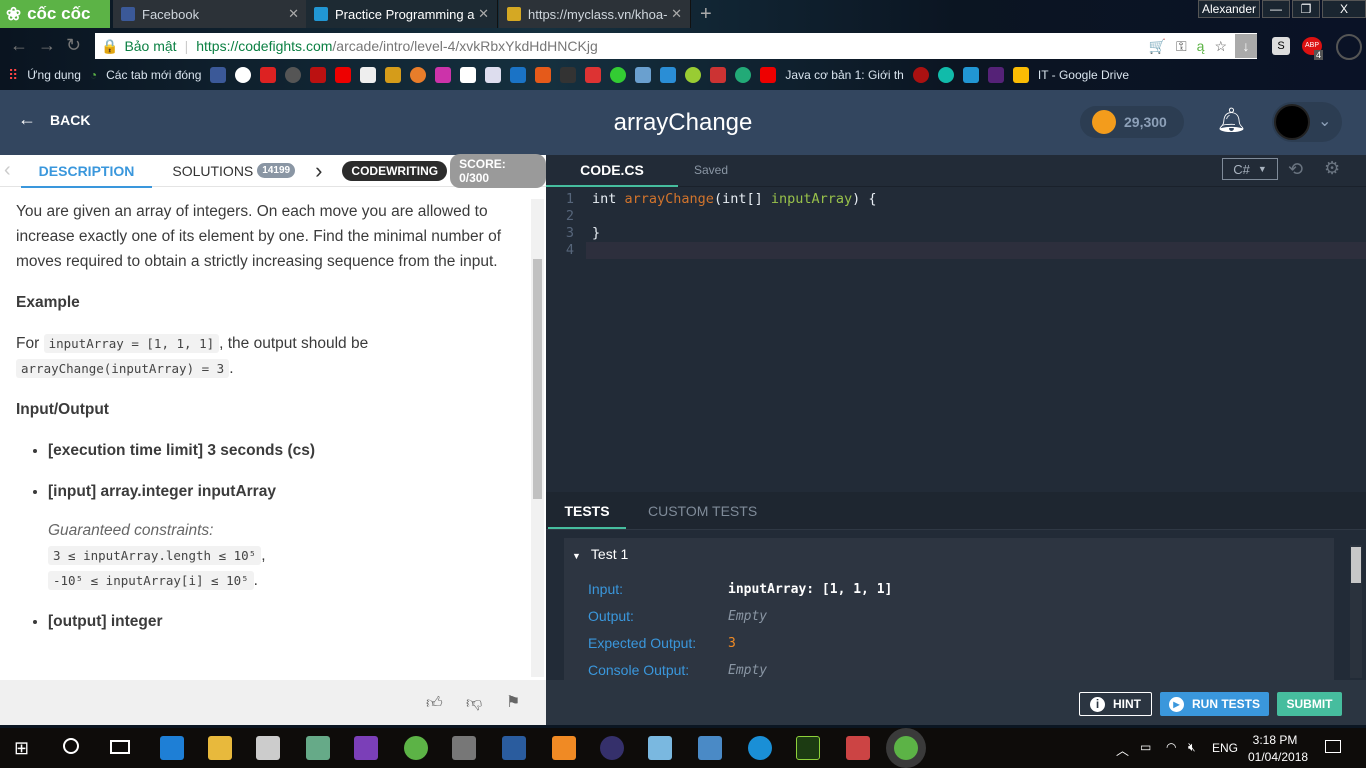 The width and height of the screenshot is (1366, 768). Describe the element at coordinates (1309, 704) in the screenshot. I see `submit-button: SUBMIT` at that location.